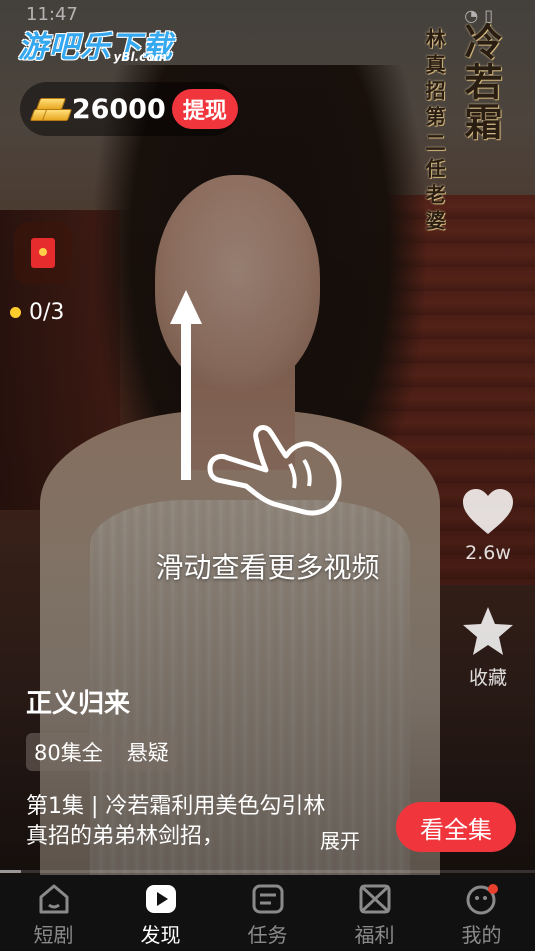 The width and height of the screenshot is (535, 951). What do you see at coordinates (160, 935) in the screenshot?
I see `nav-label: 发现` at bounding box center [160, 935].